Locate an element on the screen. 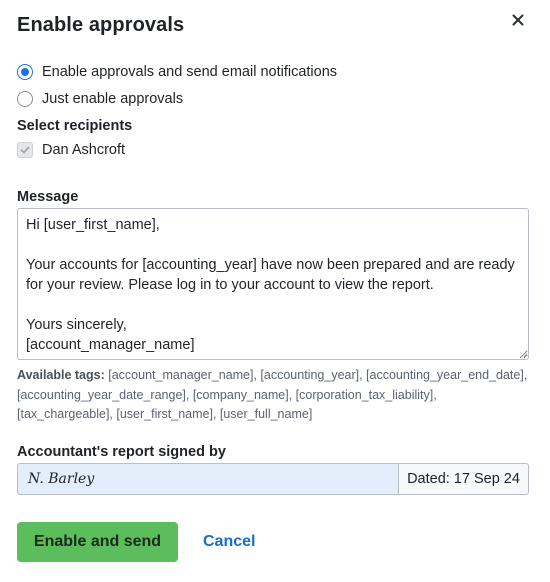 The height and width of the screenshot is (582, 550). dated-value: Dated: 17 Sep 24 is located at coordinates (463, 479).